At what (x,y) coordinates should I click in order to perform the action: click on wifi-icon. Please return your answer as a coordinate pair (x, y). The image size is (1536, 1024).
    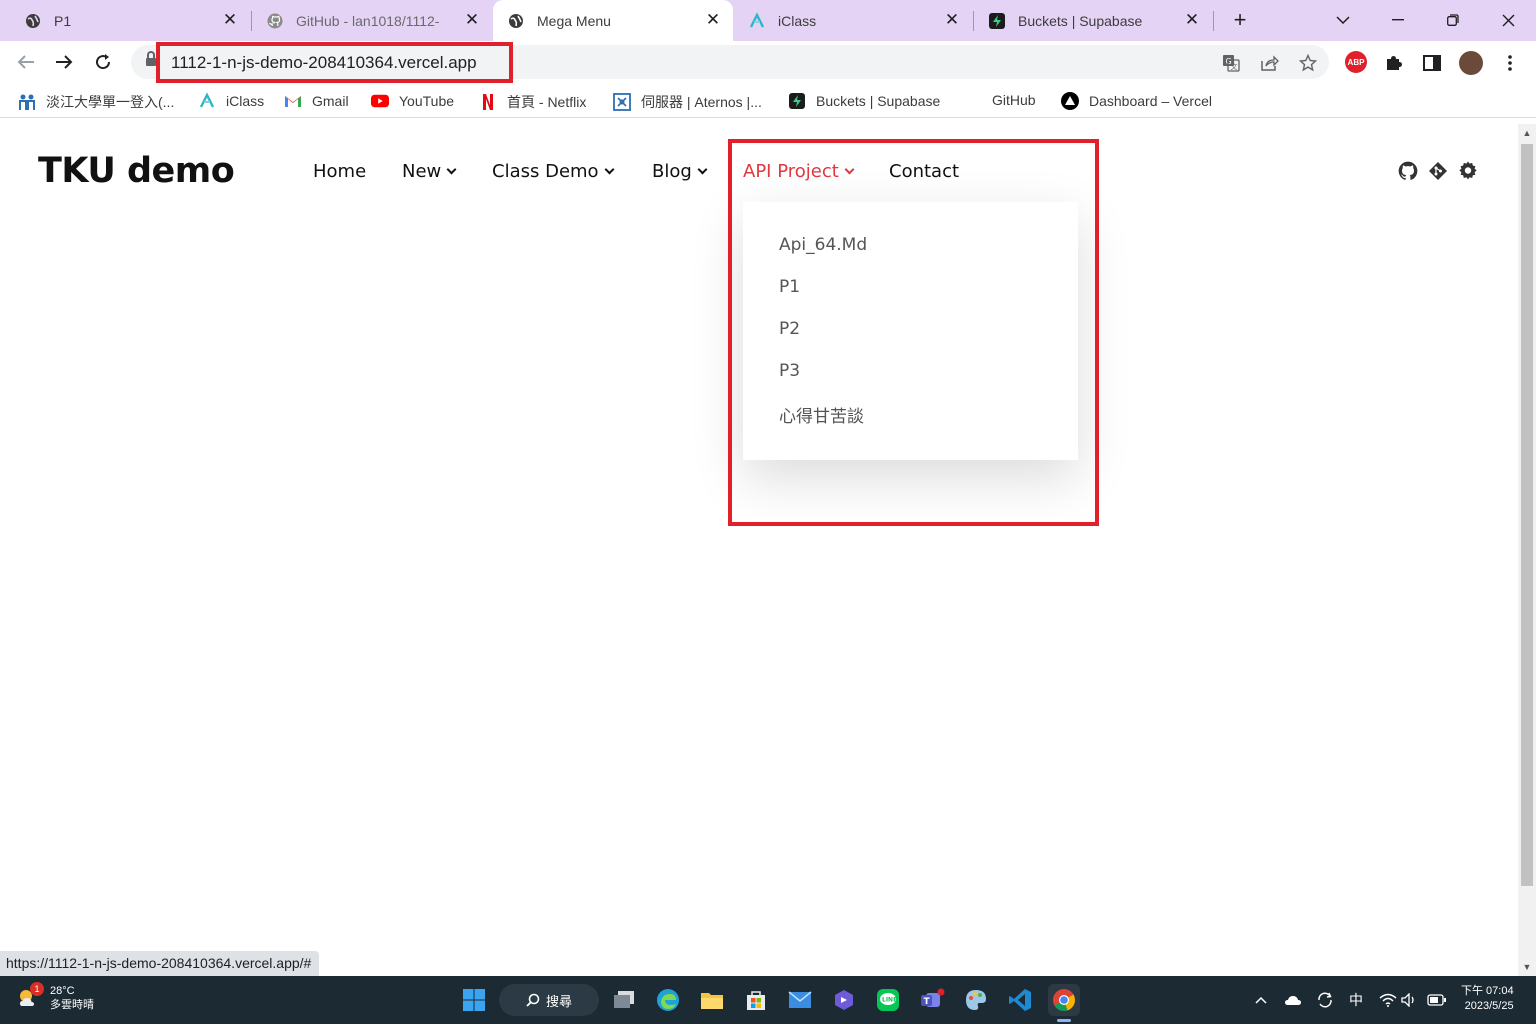
    Looking at the image, I should click on (1388, 1000).